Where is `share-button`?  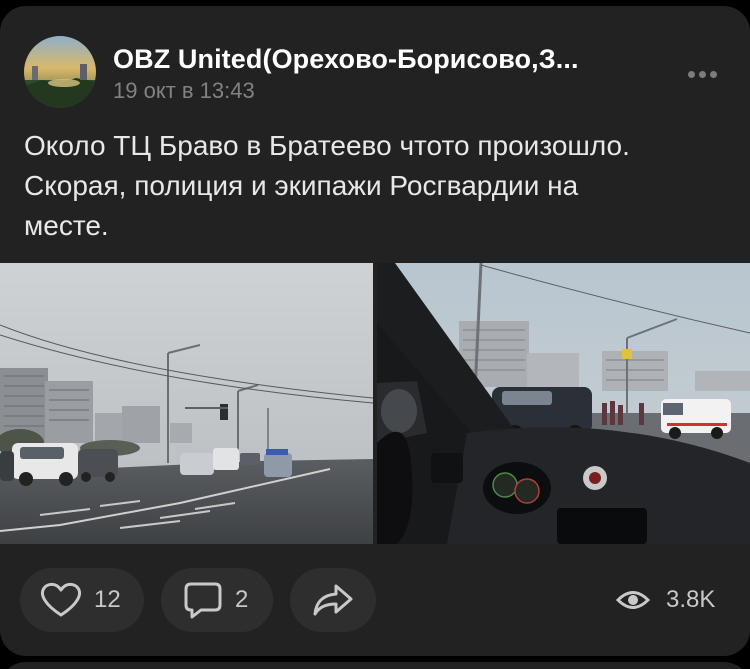 share-button is located at coordinates (333, 600).